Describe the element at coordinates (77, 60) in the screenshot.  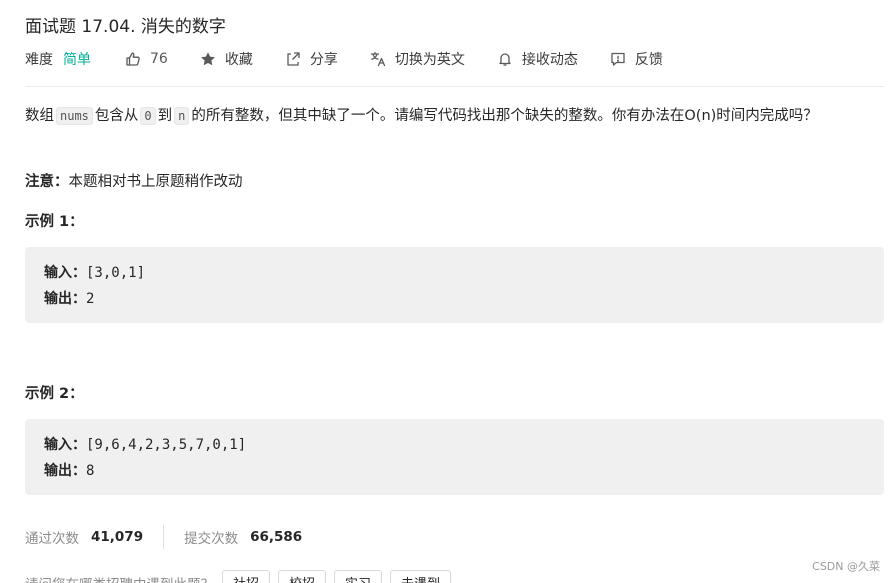
I see `difficulty-badge: 简单` at that location.